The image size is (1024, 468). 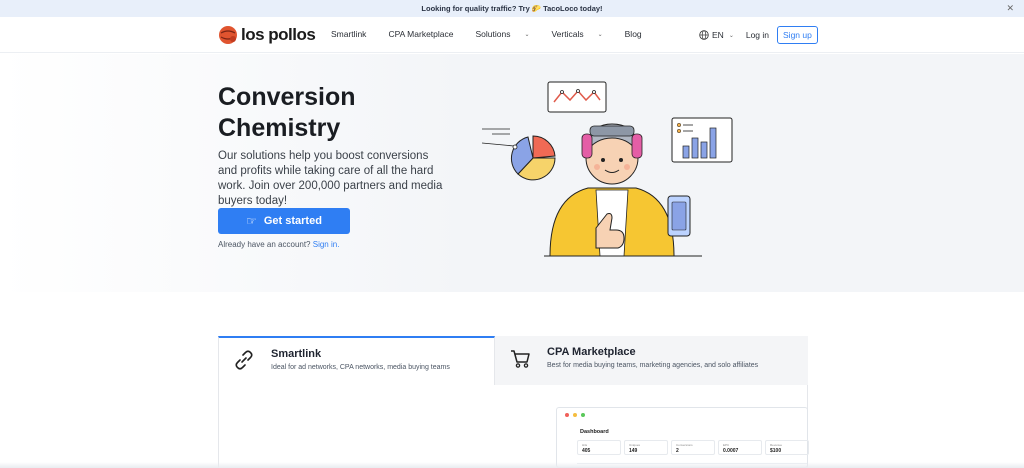 What do you see at coordinates (573, 8) in the screenshot?
I see `banner-text-after: TacoLoco today!` at bounding box center [573, 8].